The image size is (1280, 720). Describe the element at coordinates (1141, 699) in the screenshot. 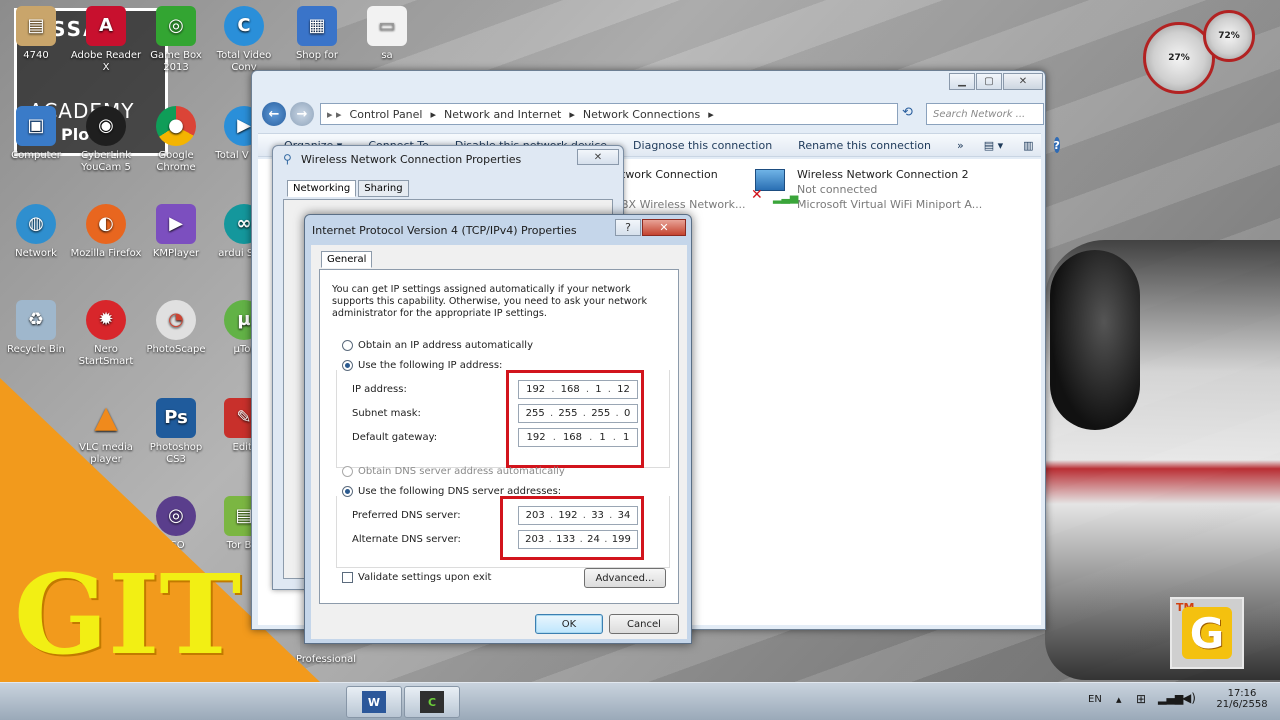

I see `network-tray-icon: ⊞` at that location.